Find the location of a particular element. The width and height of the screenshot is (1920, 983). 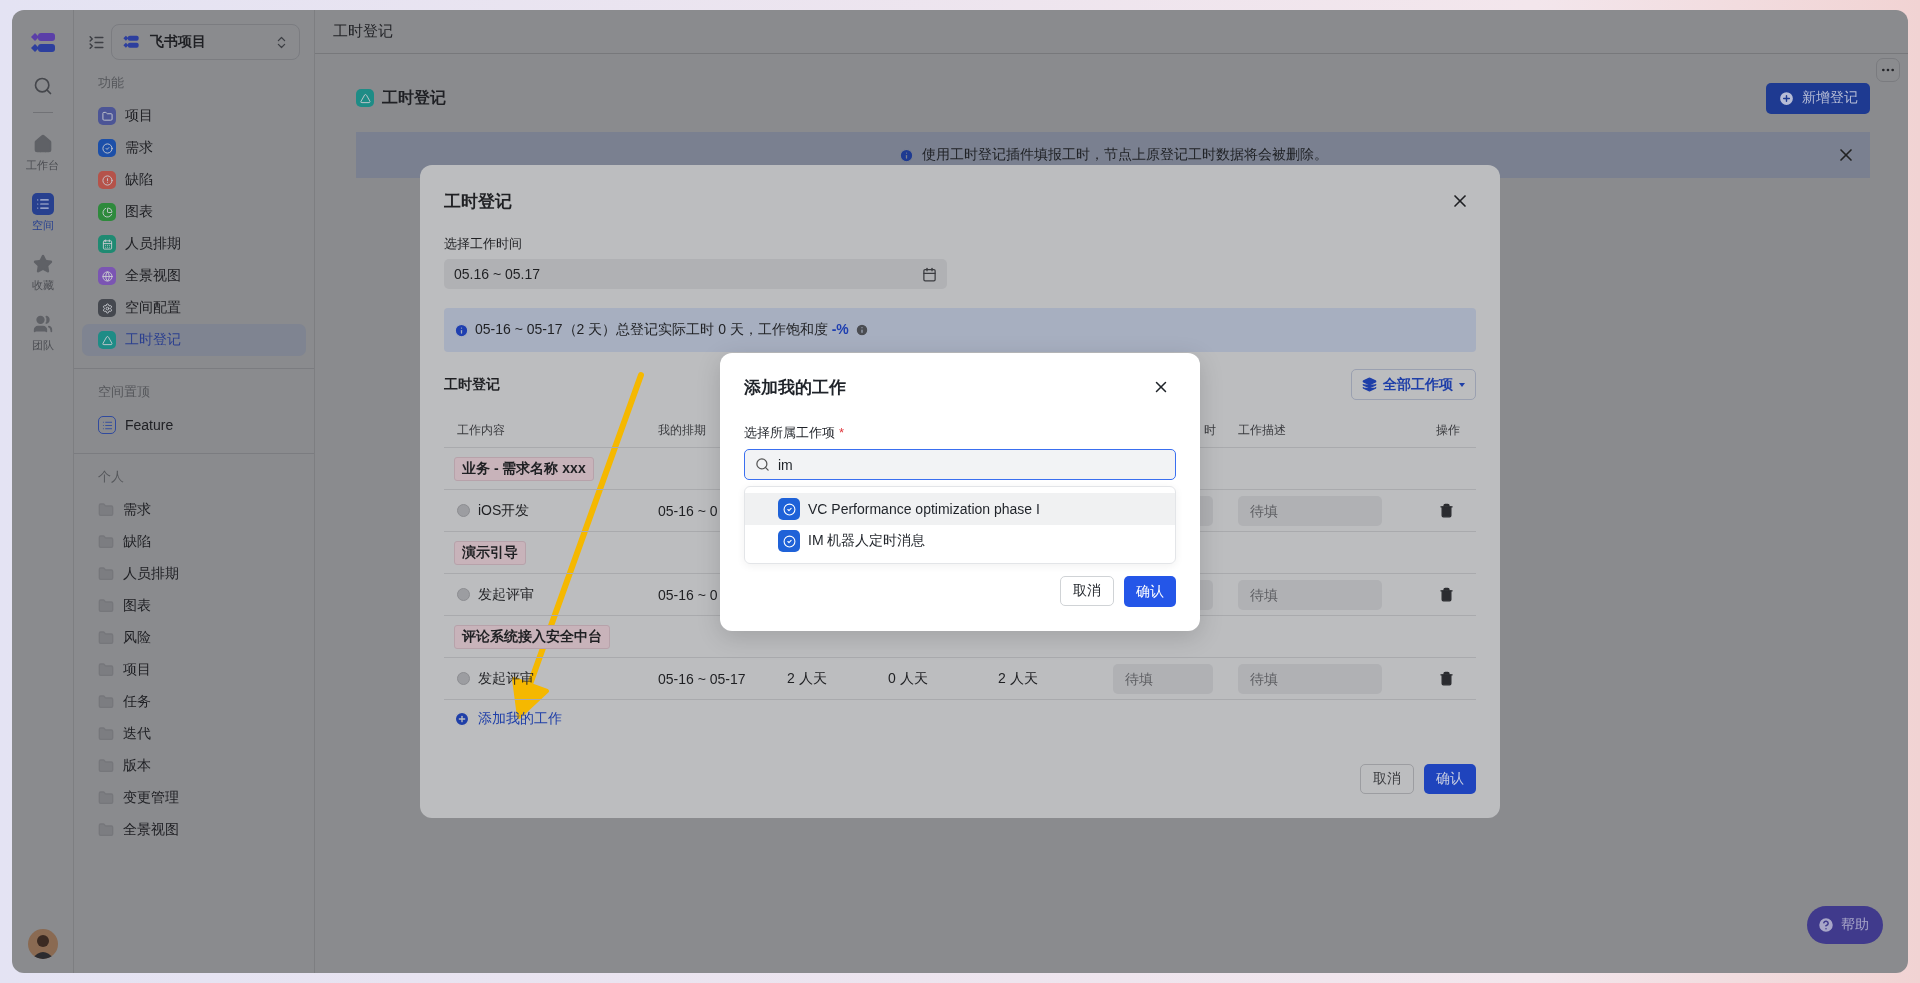

collapse-icon is located at coordinates (96, 42).